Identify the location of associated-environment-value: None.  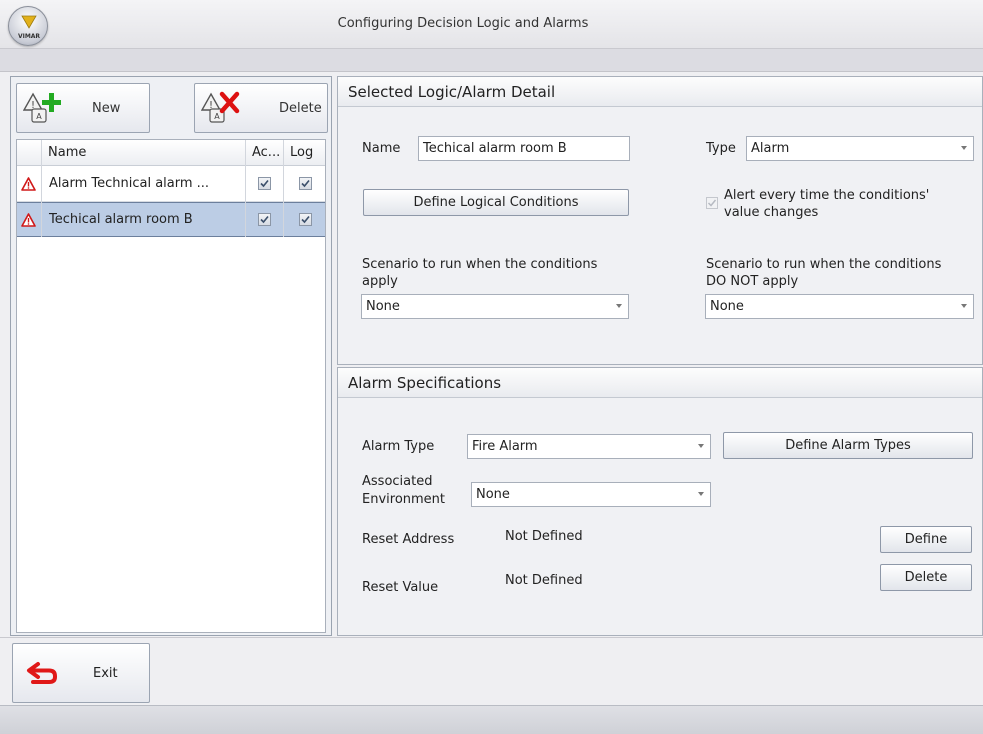
(493, 494).